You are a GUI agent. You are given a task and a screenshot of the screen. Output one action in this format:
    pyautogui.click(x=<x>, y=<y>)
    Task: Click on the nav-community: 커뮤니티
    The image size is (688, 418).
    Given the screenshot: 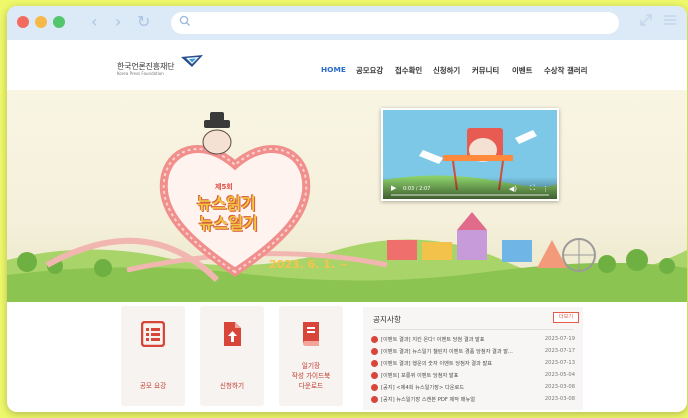 What is the action you would take?
    pyautogui.click(x=485, y=70)
    